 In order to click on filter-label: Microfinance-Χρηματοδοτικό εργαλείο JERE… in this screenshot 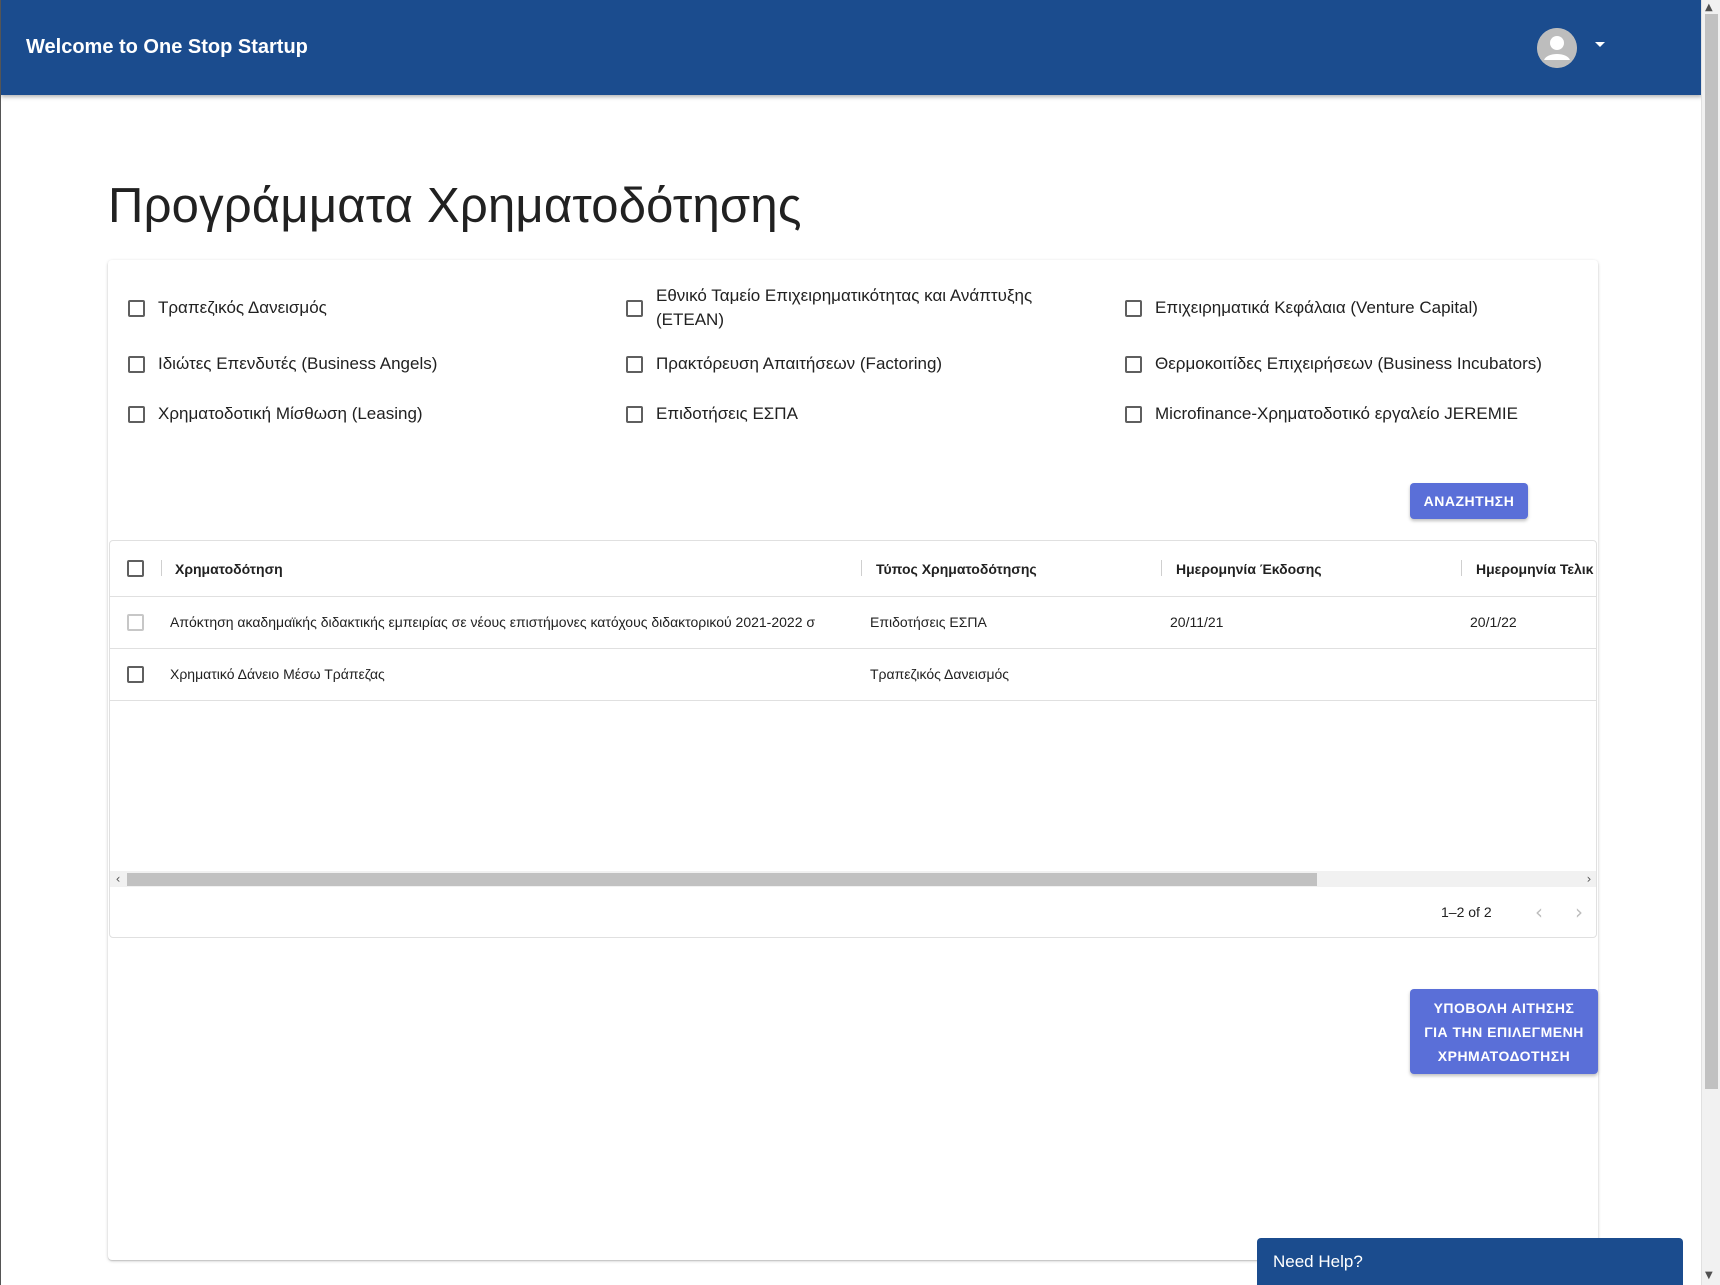, I will do `click(1336, 413)`.